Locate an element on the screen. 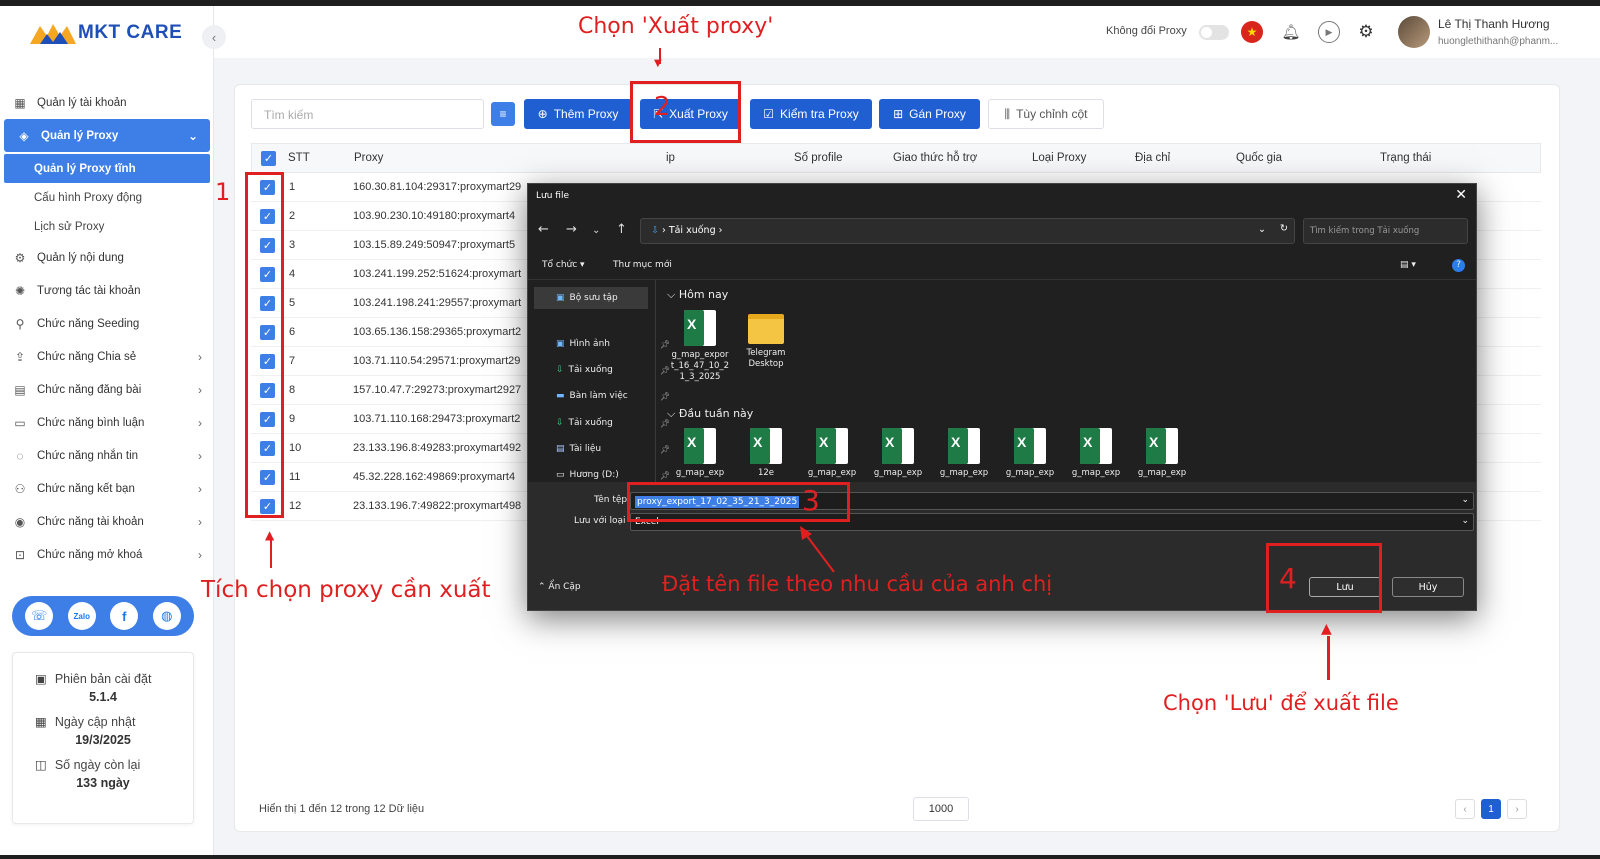  filter-button: ≡ is located at coordinates (503, 114).